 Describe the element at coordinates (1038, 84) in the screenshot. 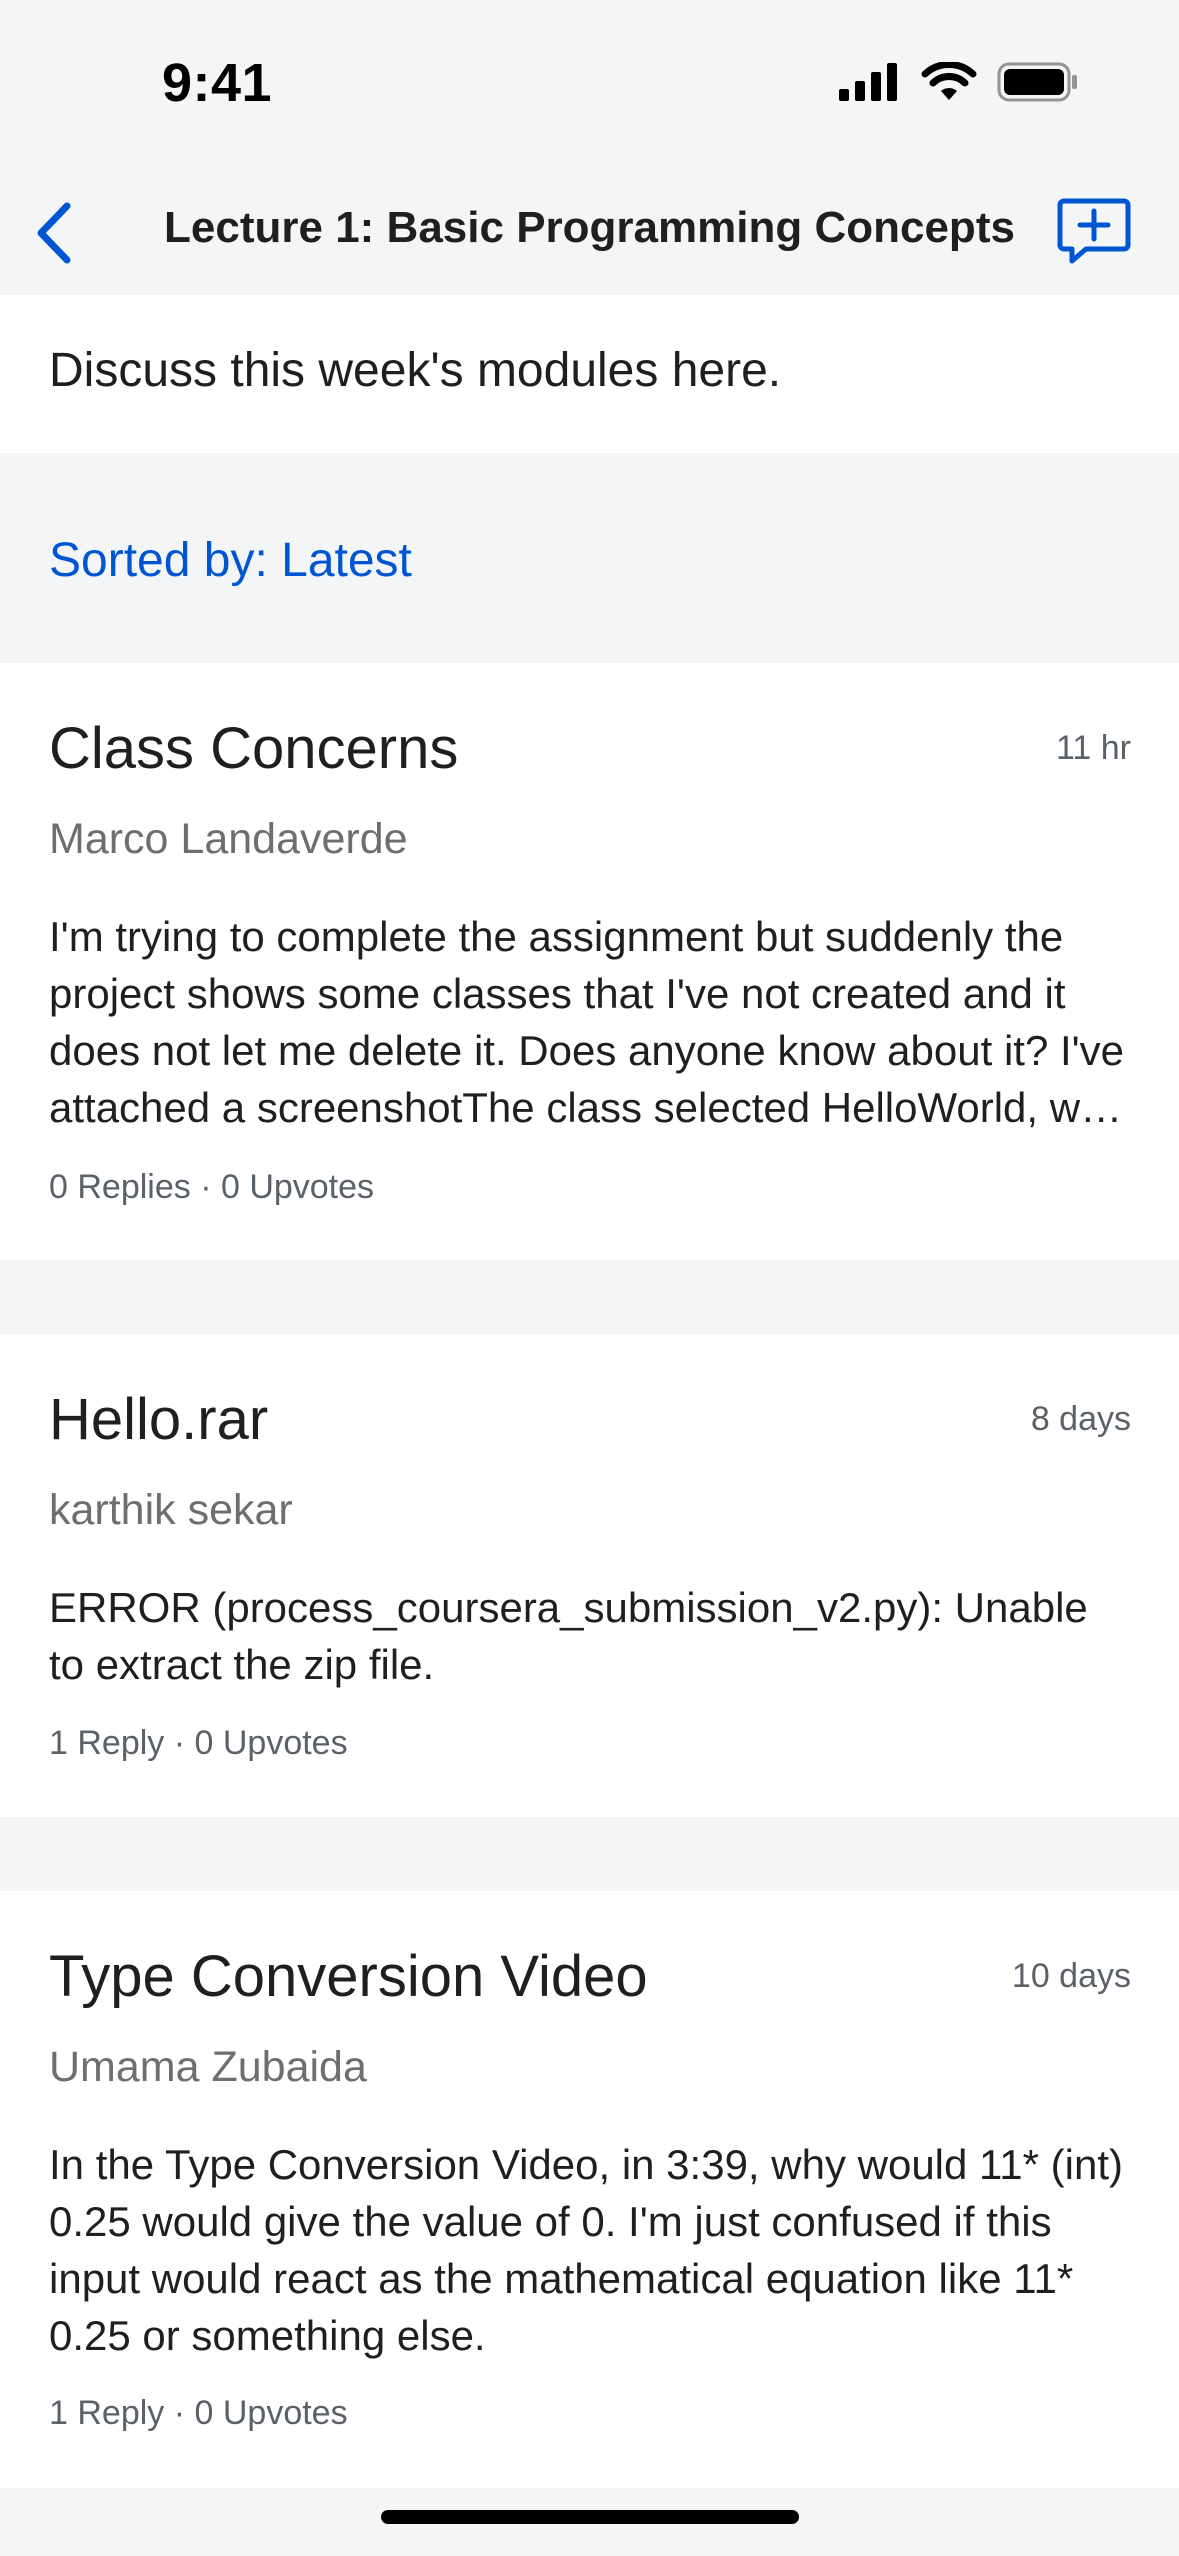

I see `battery-icon` at that location.